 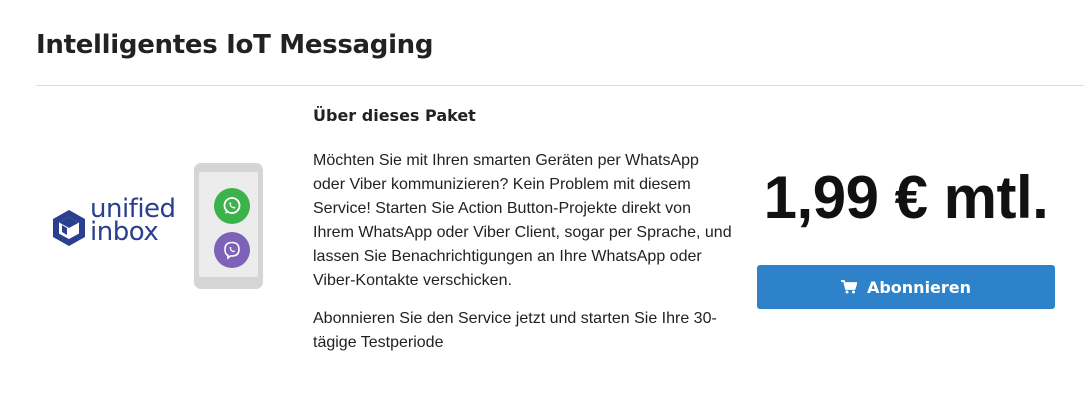 I want to click on logo-text: unified inbox, so click(x=133, y=221).